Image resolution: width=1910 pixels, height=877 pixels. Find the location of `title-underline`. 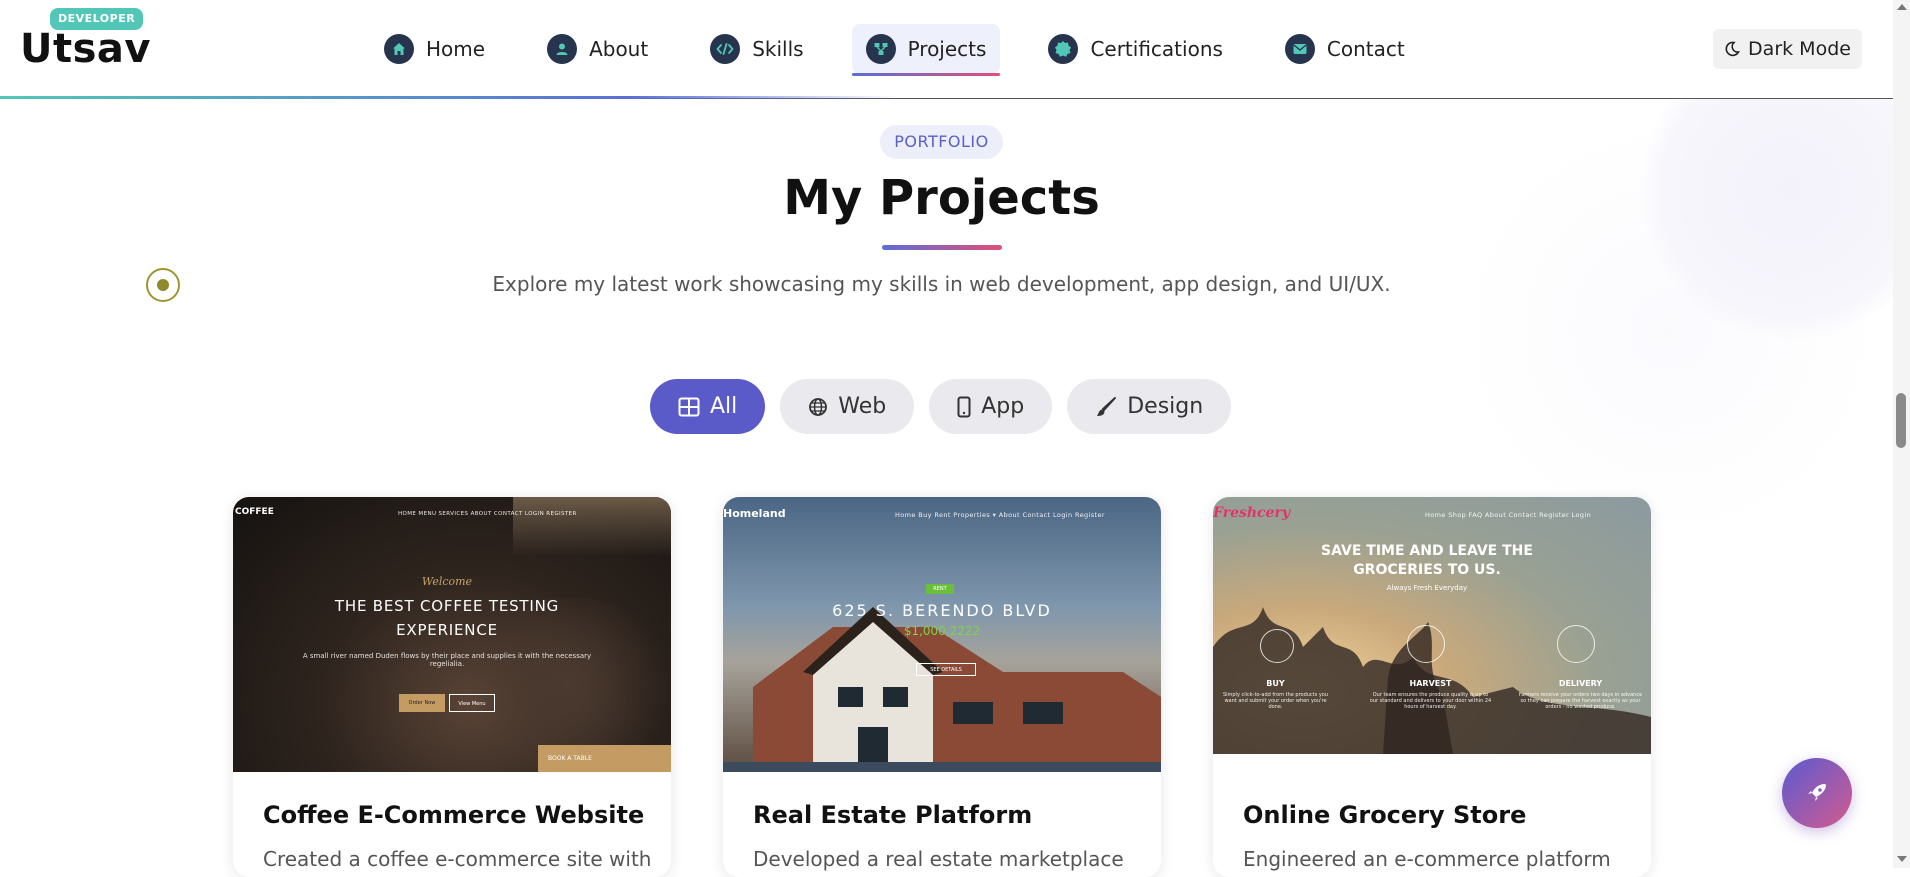

title-underline is located at coordinates (942, 247).